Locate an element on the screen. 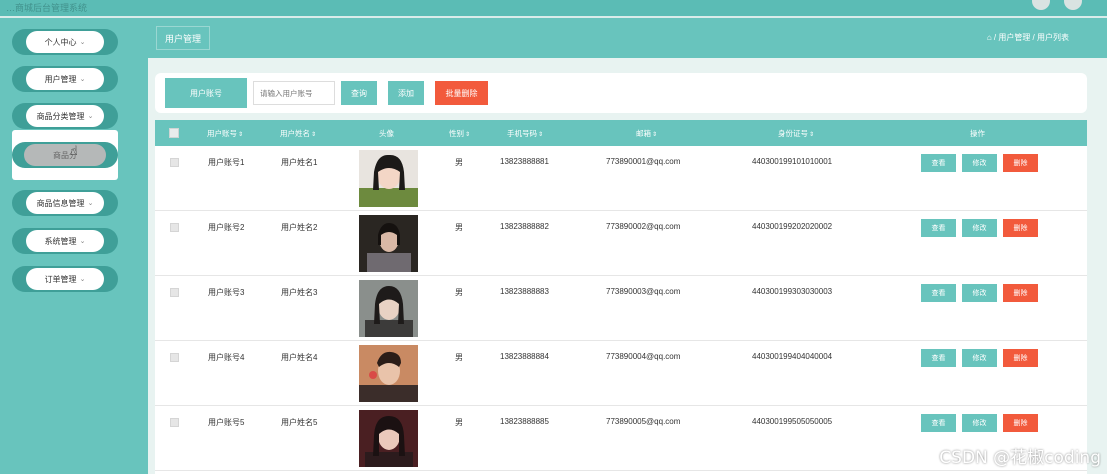 The height and width of the screenshot is (474, 1107). sidebar-item-user-management: 用户管理 ⌄ is located at coordinates (65, 79).